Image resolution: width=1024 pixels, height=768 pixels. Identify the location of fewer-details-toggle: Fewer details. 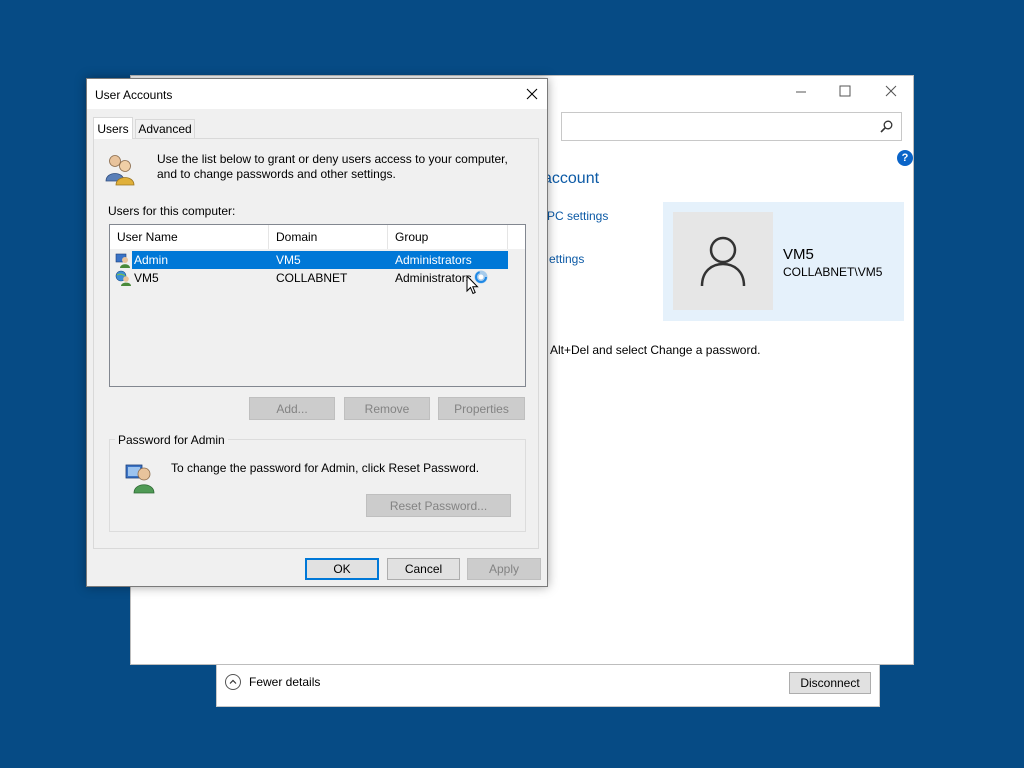
(272, 682).